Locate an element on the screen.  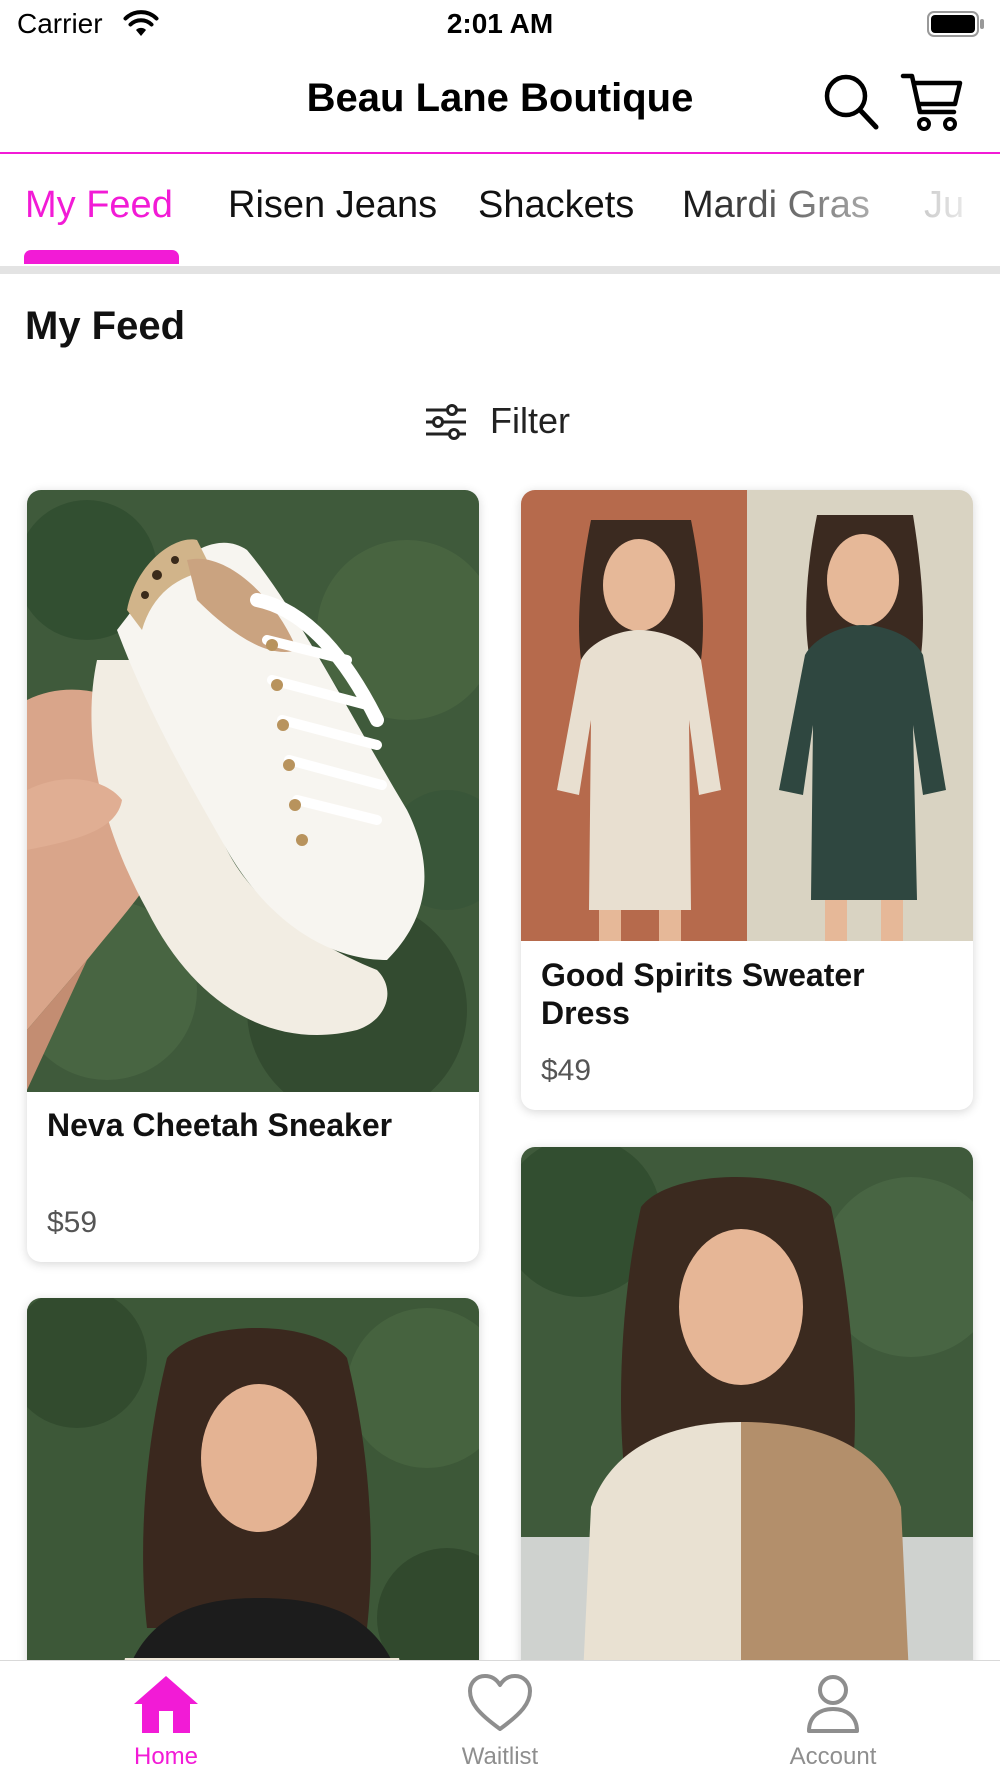
heart-icon is located at coordinates (500, 1702).